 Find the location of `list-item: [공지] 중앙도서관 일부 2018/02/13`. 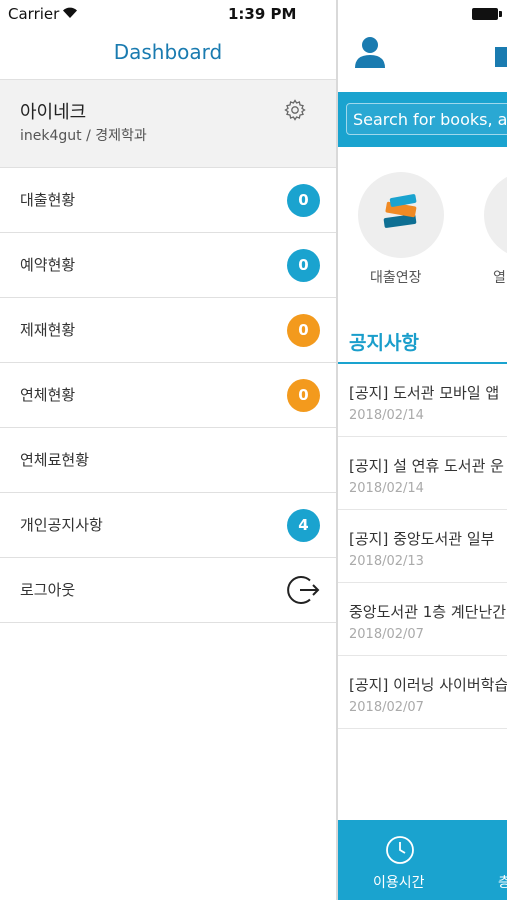

list-item: [공지] 중앙도서관 일부 2018/02/13 is located at coordinates (422, 546).